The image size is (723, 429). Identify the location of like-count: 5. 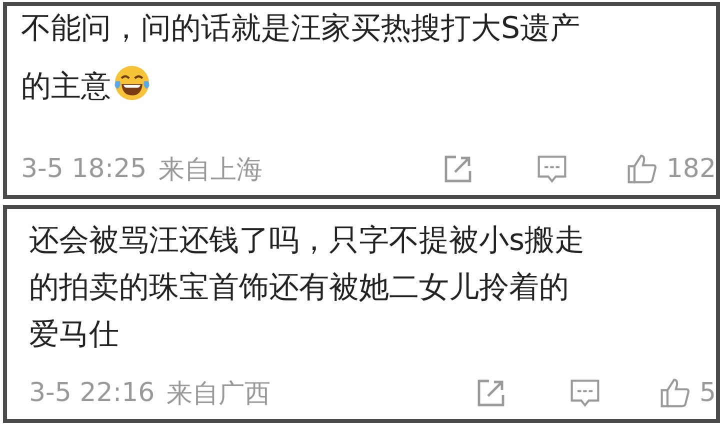
(707, 393).